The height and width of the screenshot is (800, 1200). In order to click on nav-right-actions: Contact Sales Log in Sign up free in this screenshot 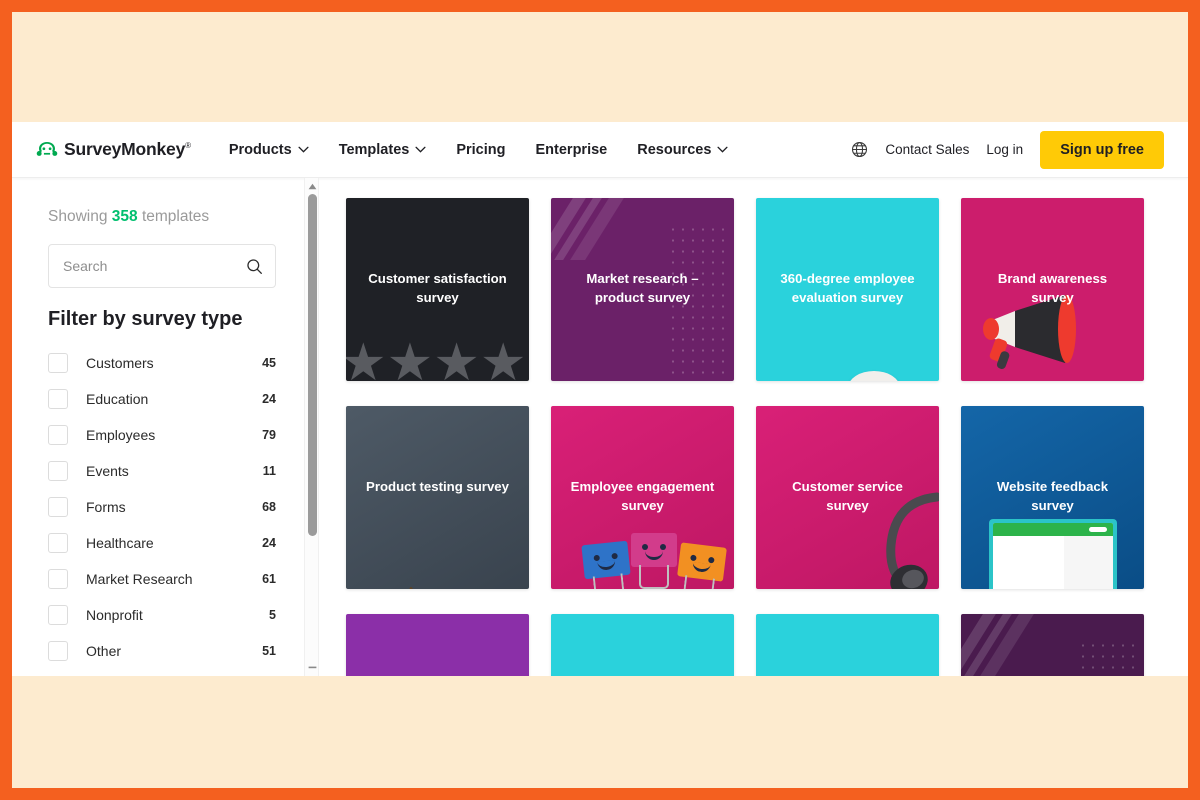, I will do `click(1007, 149)`.